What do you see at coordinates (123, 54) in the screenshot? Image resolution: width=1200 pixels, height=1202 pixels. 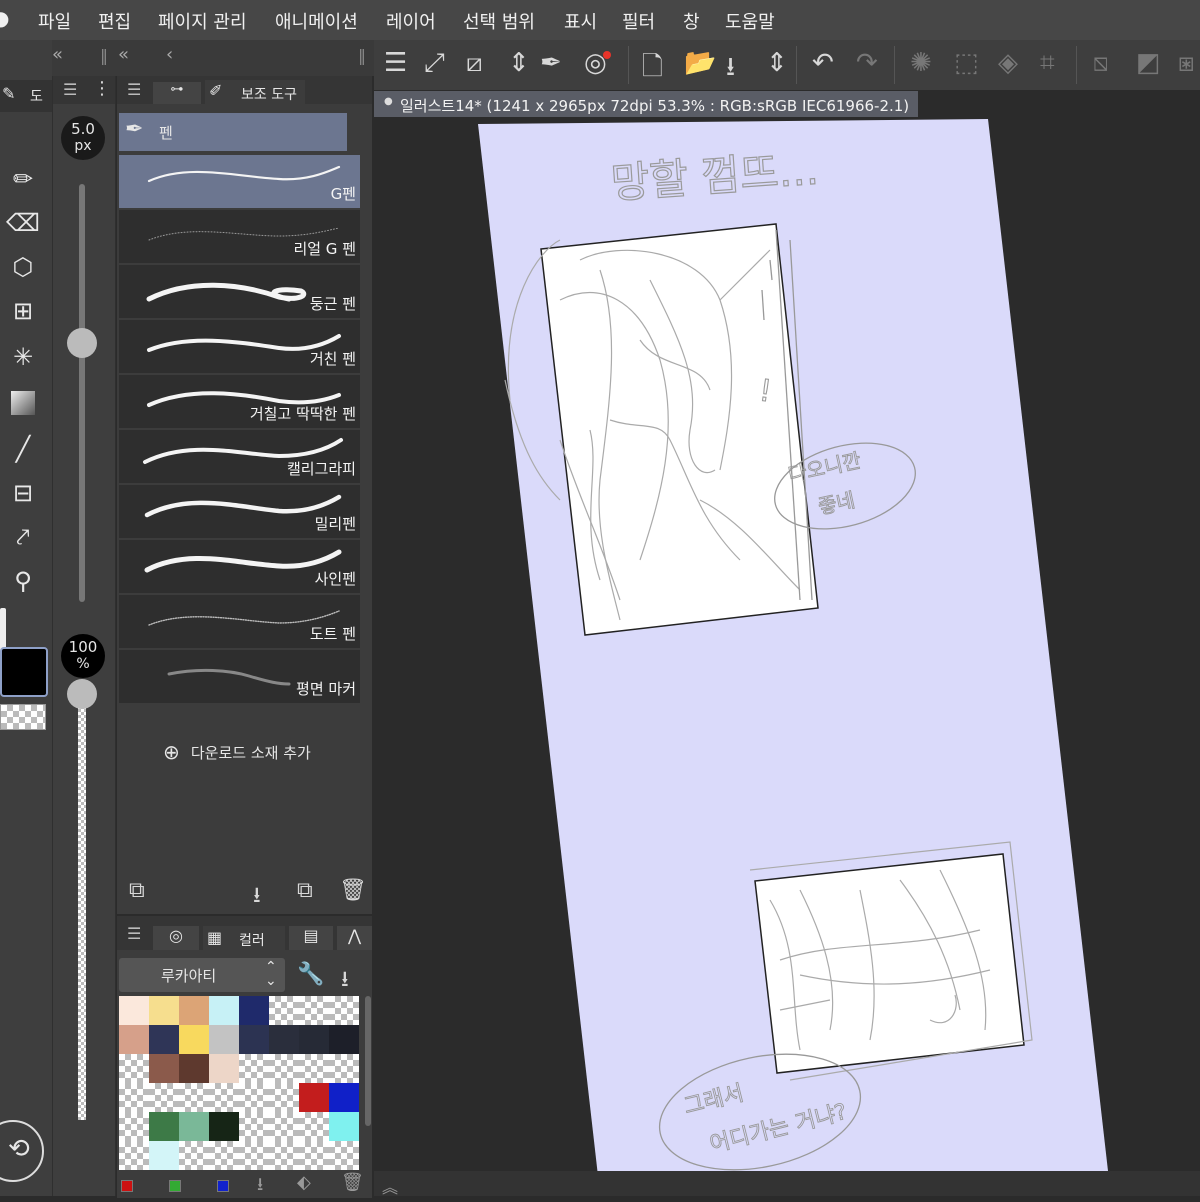 I see `collapse-left-icon: «` at bounding box center [123, 54].